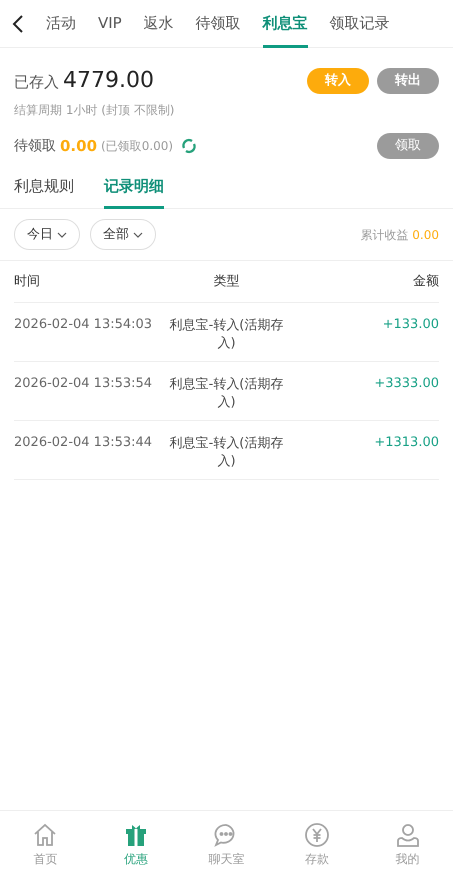 Image resolution: width=453 pixels, height=878 pixels. I want to click on home-icon, so click(45, 835).